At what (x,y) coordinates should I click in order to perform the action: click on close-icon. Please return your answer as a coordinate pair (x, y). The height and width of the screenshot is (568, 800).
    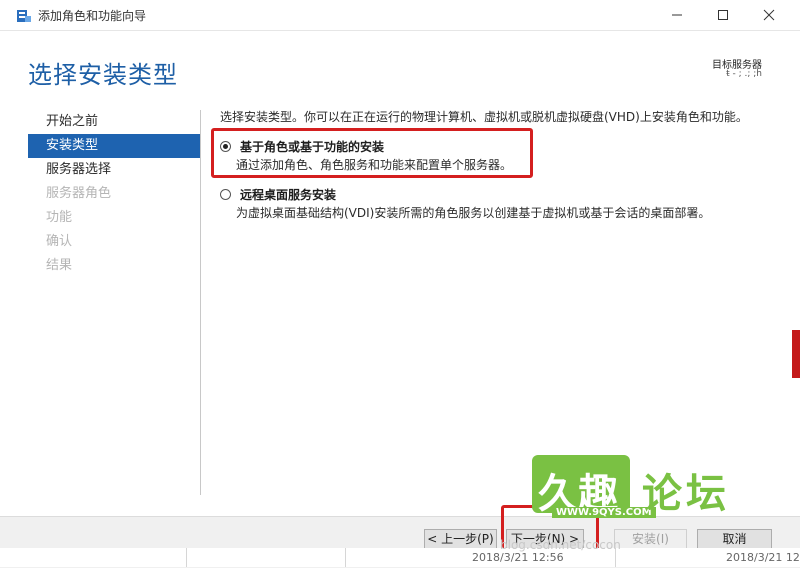
    Looking at the image, I should click on (769, 15).